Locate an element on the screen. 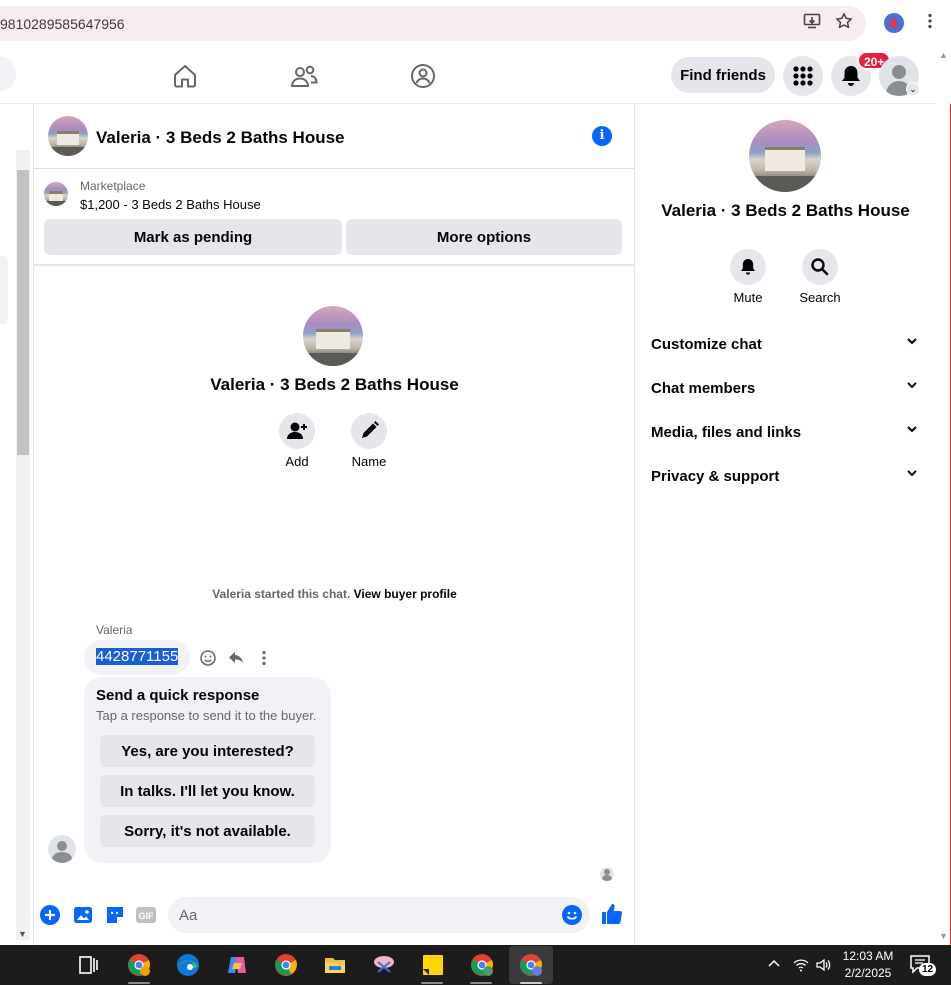  bell-icon is located at coordinates (748, 267).